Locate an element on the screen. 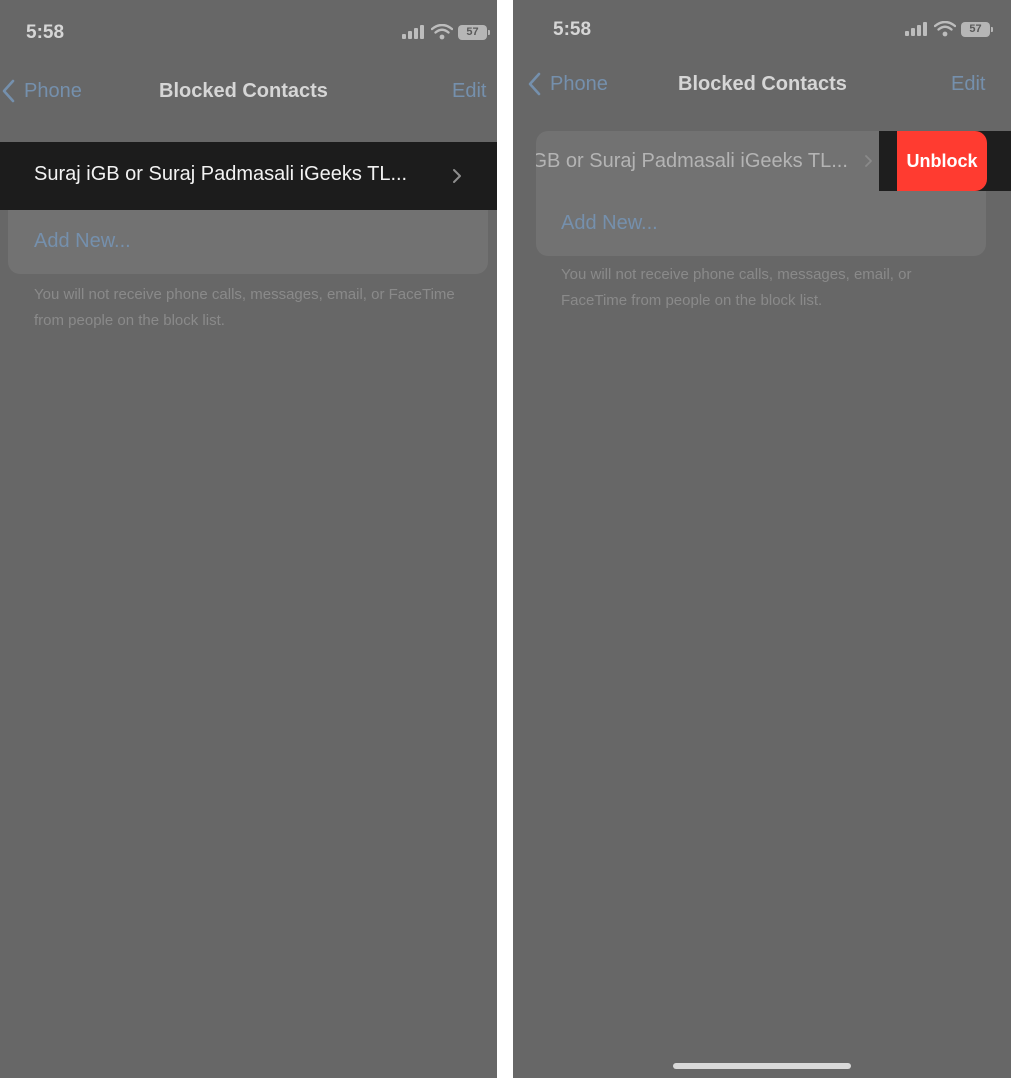 The image size is (1011, 1078). swipe-action-area: Unblock is located at coordinates (945, 161).